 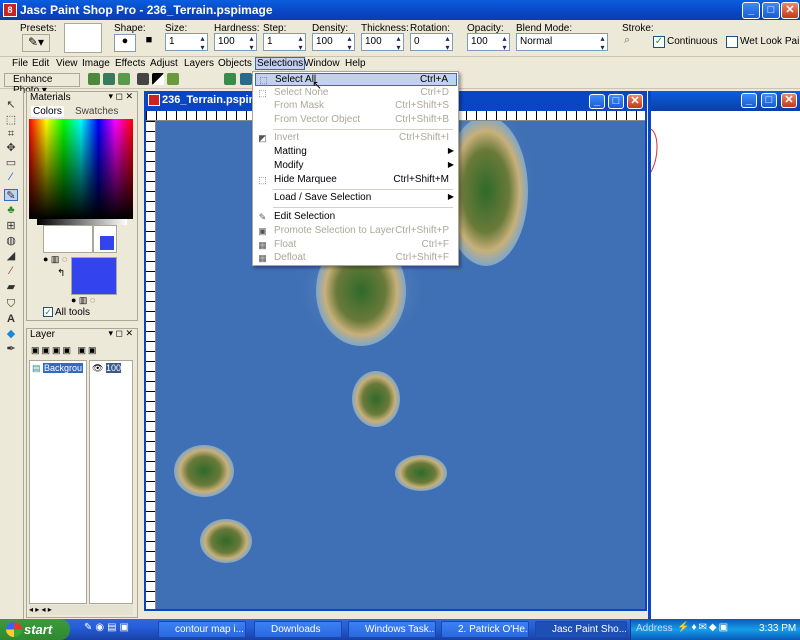 I want to click on float-label: Float, so click(x=285, y=244).